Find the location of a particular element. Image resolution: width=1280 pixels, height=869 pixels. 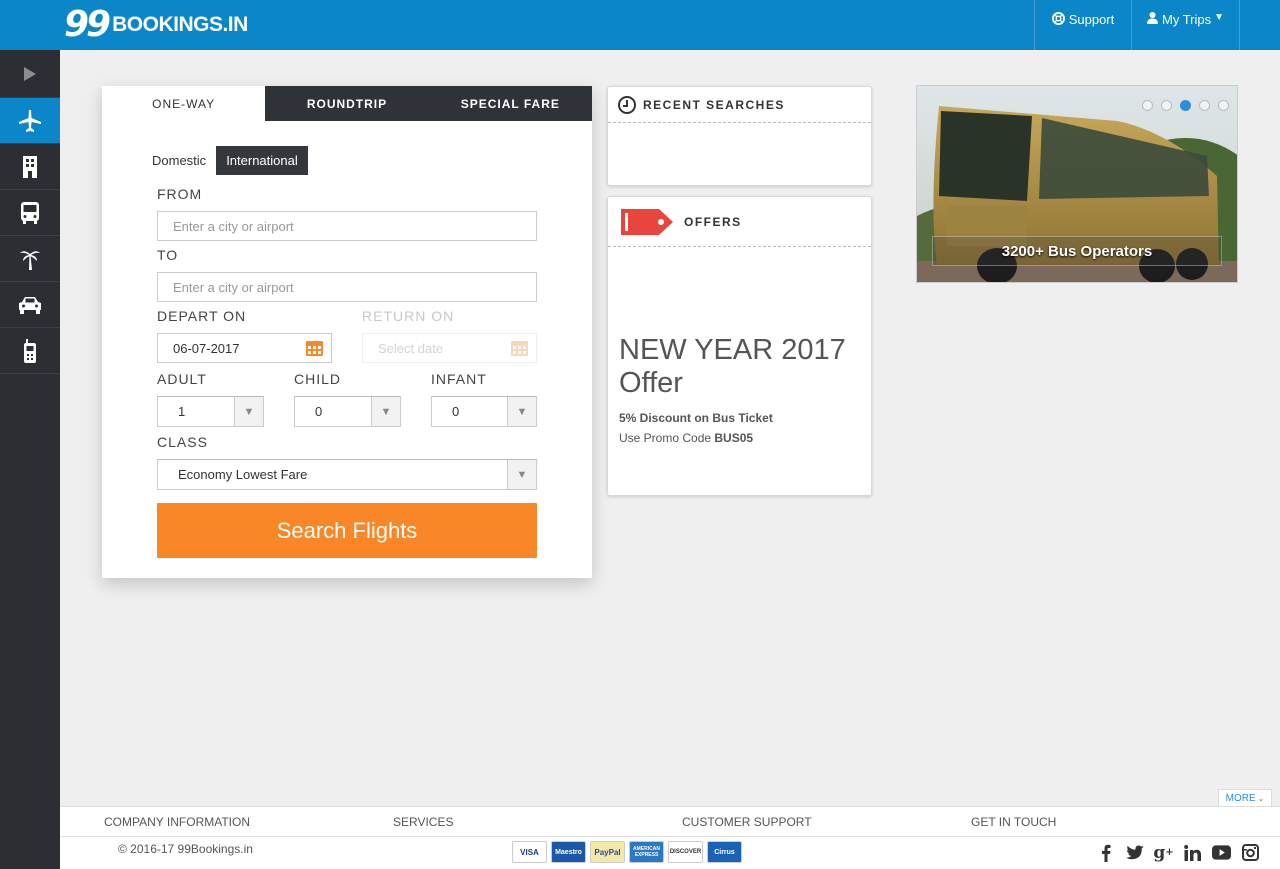

to-input: Enter a city or airport is located at coordinates (347, 287).